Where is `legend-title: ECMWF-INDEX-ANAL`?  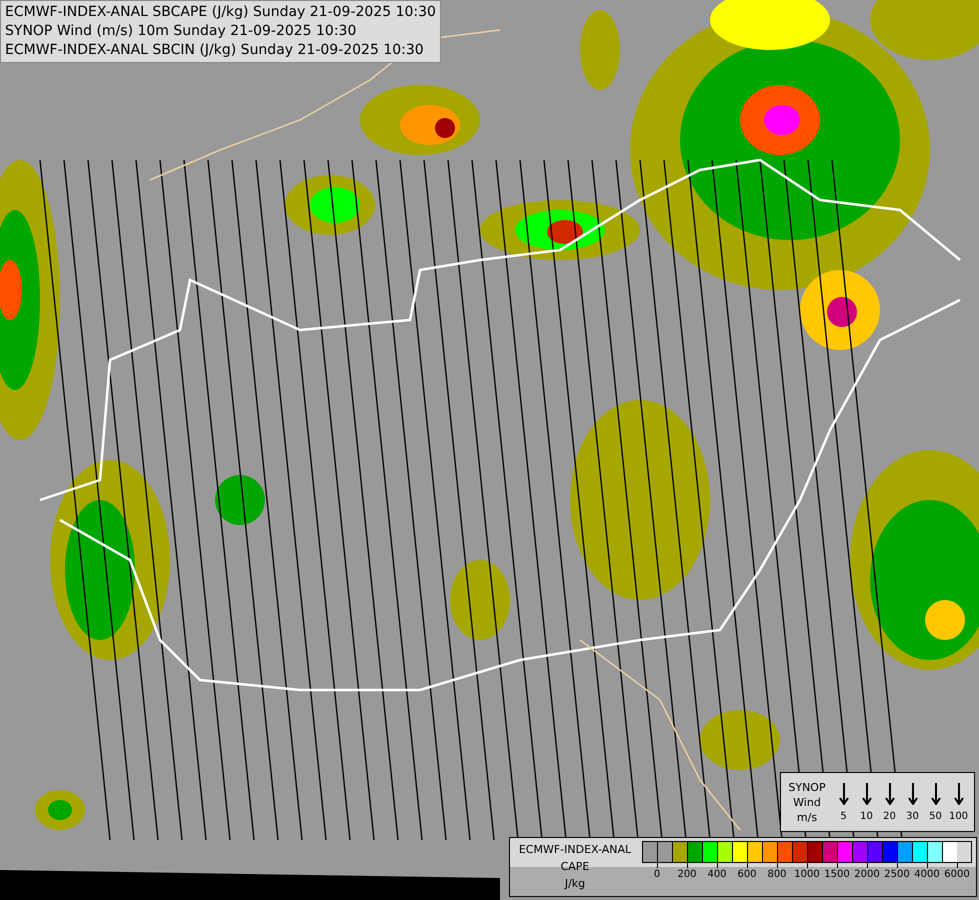
legend-title: ECMWF-INDEX-ANAL is located at coordinates (575, 850).